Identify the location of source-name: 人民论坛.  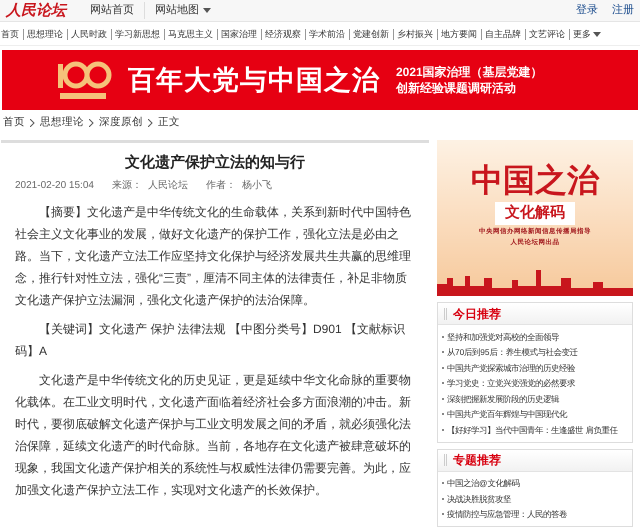
(168, 186).